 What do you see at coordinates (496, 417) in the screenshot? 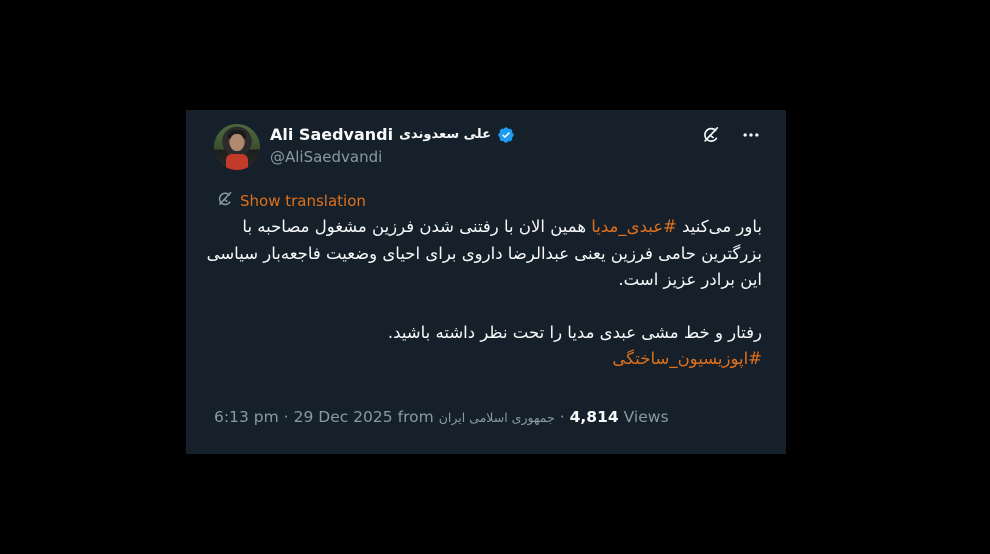
I see `source-location: جمهوری اسلامی ایران` at bounding box center [496, 417].